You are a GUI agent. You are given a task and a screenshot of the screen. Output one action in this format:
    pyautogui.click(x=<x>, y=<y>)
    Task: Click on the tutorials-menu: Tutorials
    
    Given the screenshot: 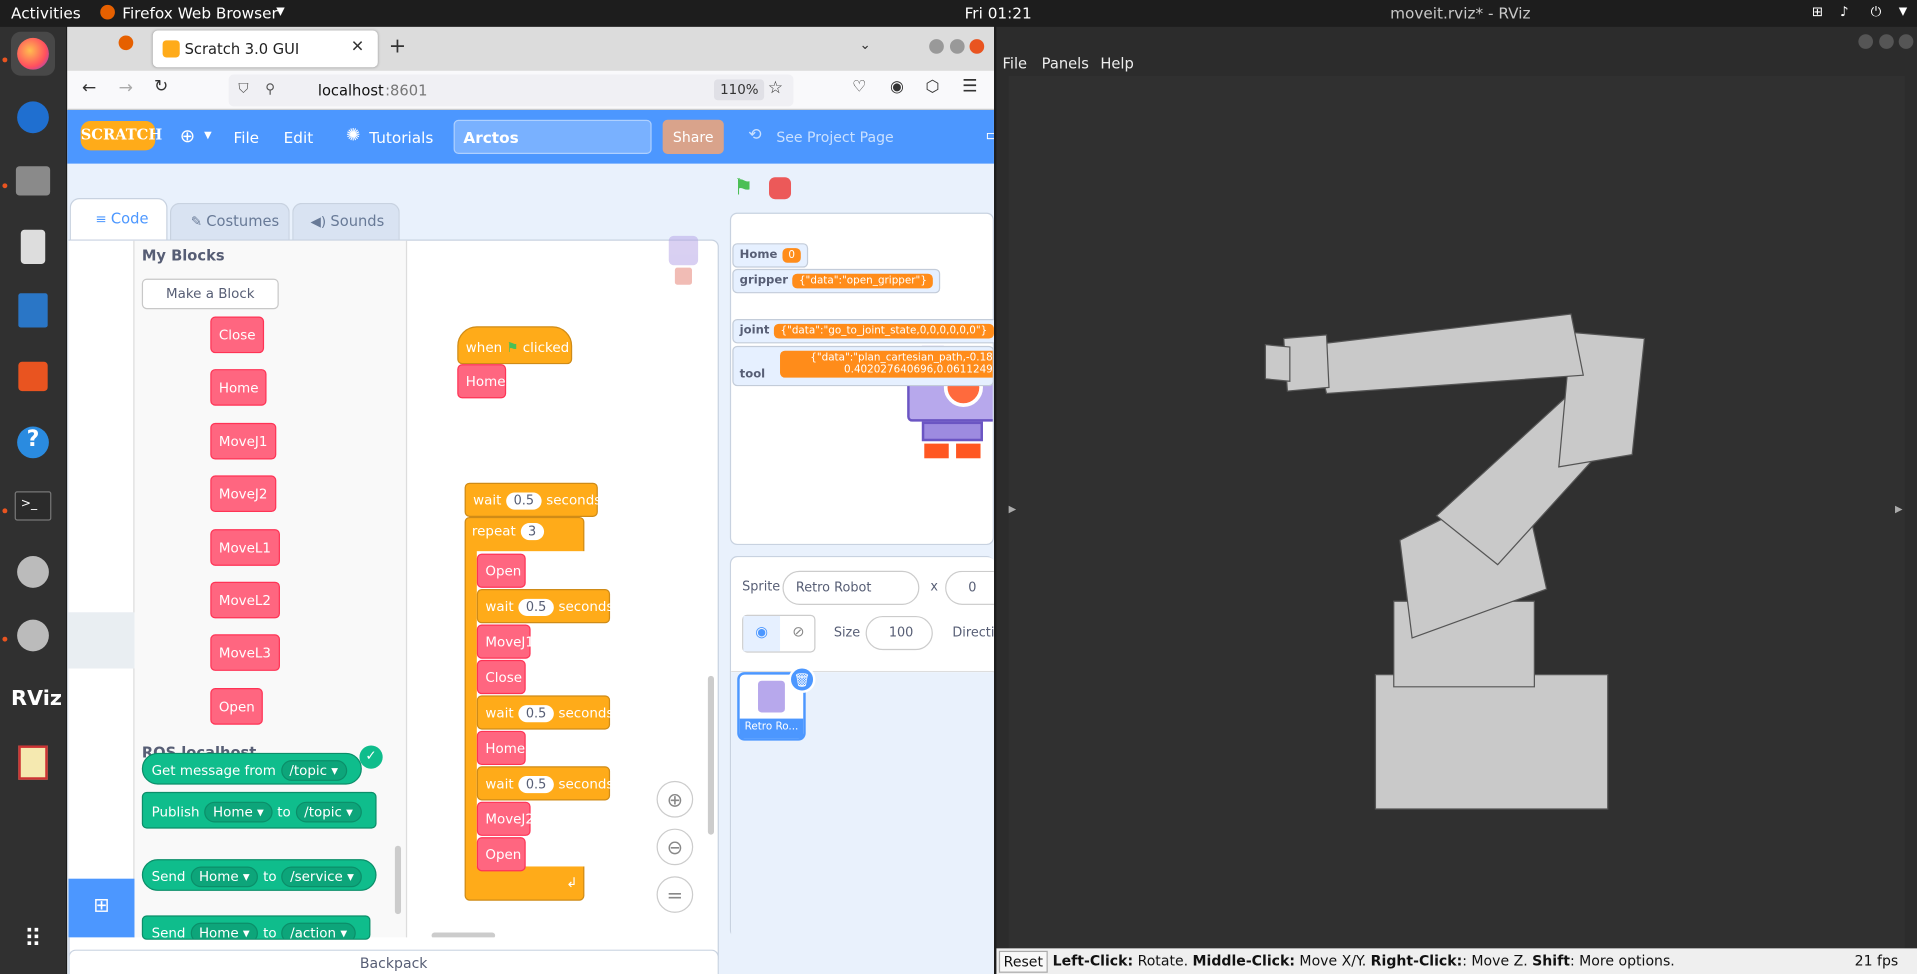 What is the action you would take?
    pyautogui.click(x=401, y=137)
    